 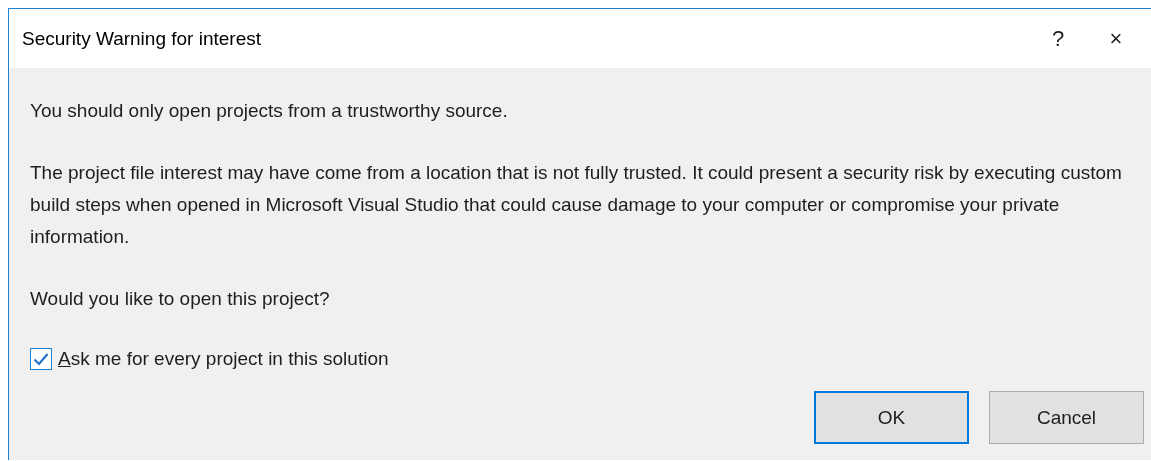 What do you see at coordinates (1116, 38) in the screenshot?
I see `close-button: ×` at bounding box center [1116, 38].